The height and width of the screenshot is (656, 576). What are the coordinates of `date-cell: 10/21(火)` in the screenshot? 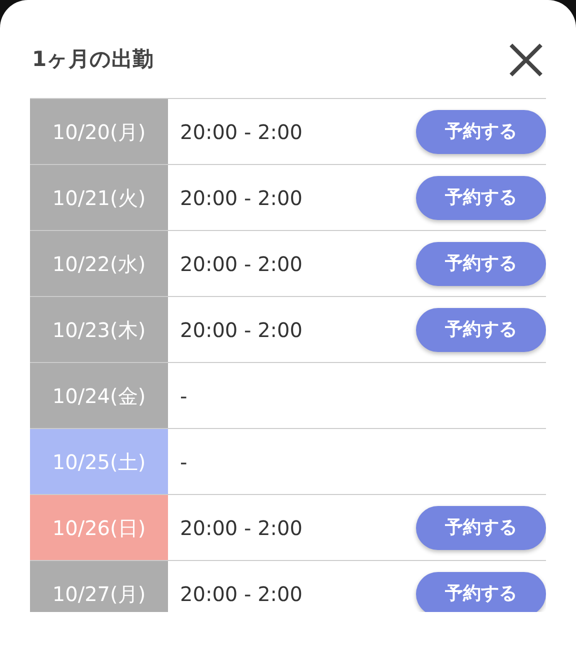 It's located at (99, 197).